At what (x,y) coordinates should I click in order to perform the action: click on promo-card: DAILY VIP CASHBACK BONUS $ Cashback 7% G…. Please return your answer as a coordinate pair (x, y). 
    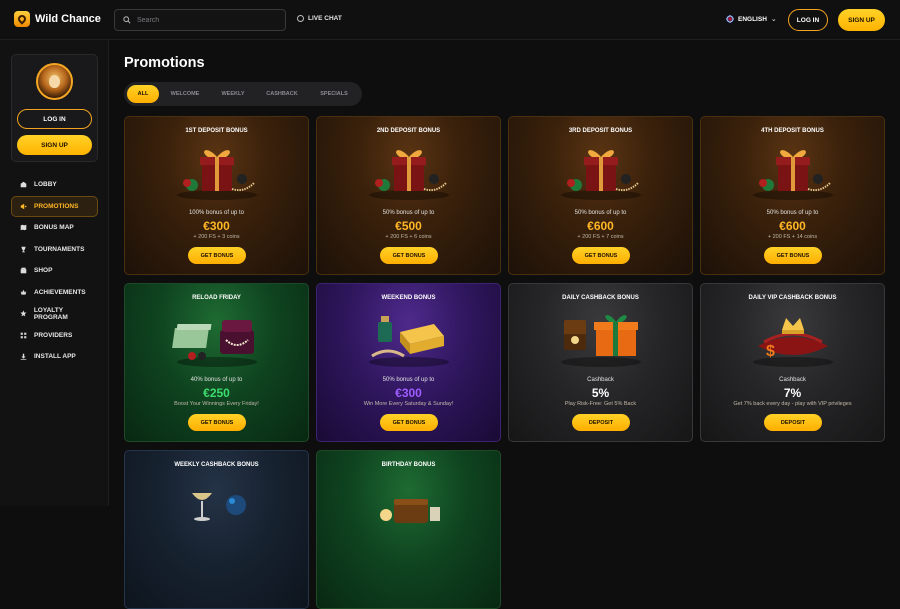
    Looking at the image, I should click on (792, 362).